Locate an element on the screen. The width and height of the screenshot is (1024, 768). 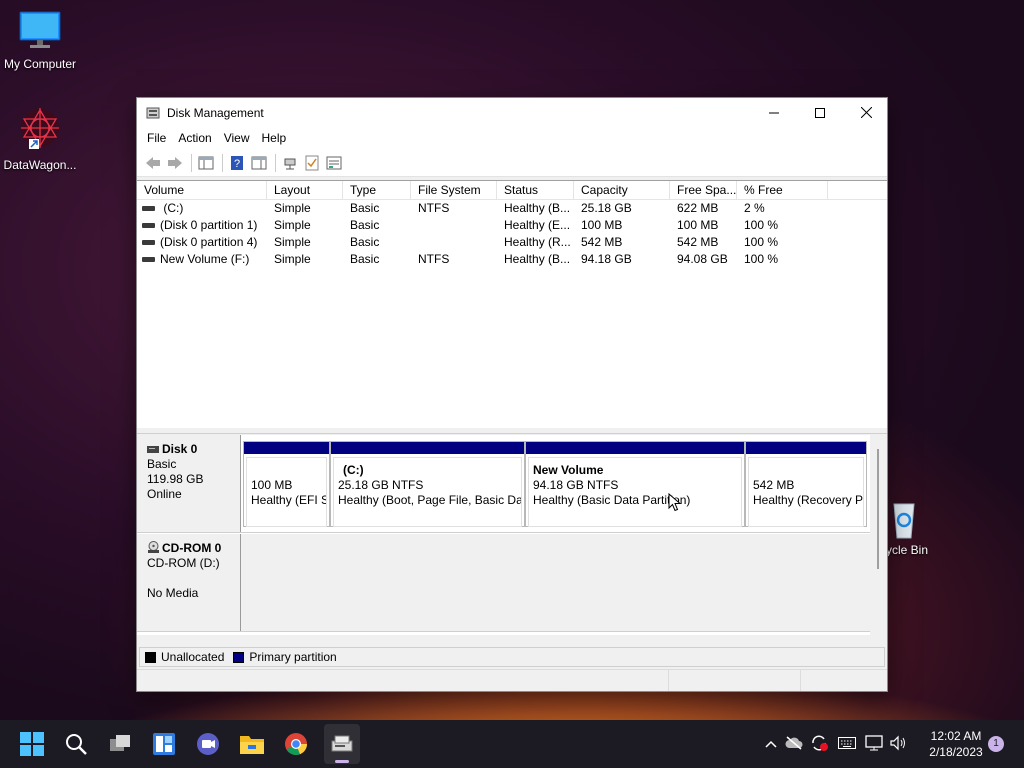
teams-chat-button is located at coordinates (208, 744).